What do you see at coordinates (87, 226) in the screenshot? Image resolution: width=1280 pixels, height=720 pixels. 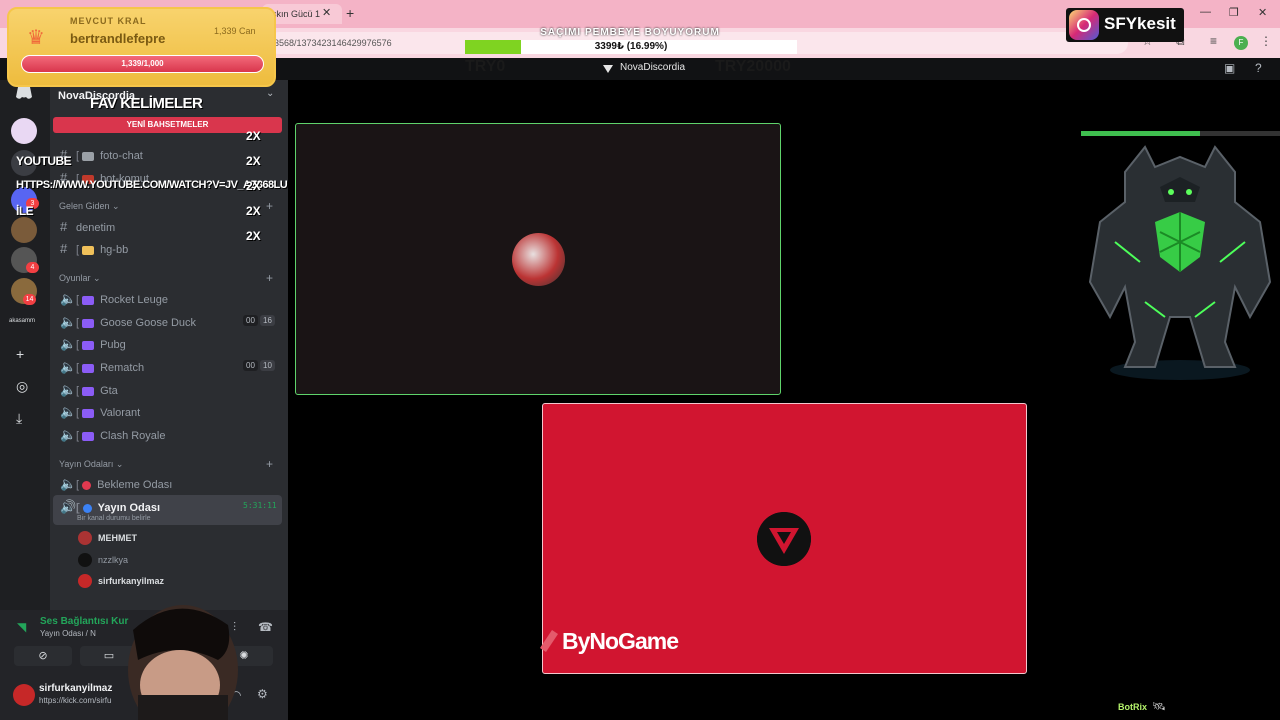 I see `channel-denetim: # denetim` at bounding box center [87, 226].